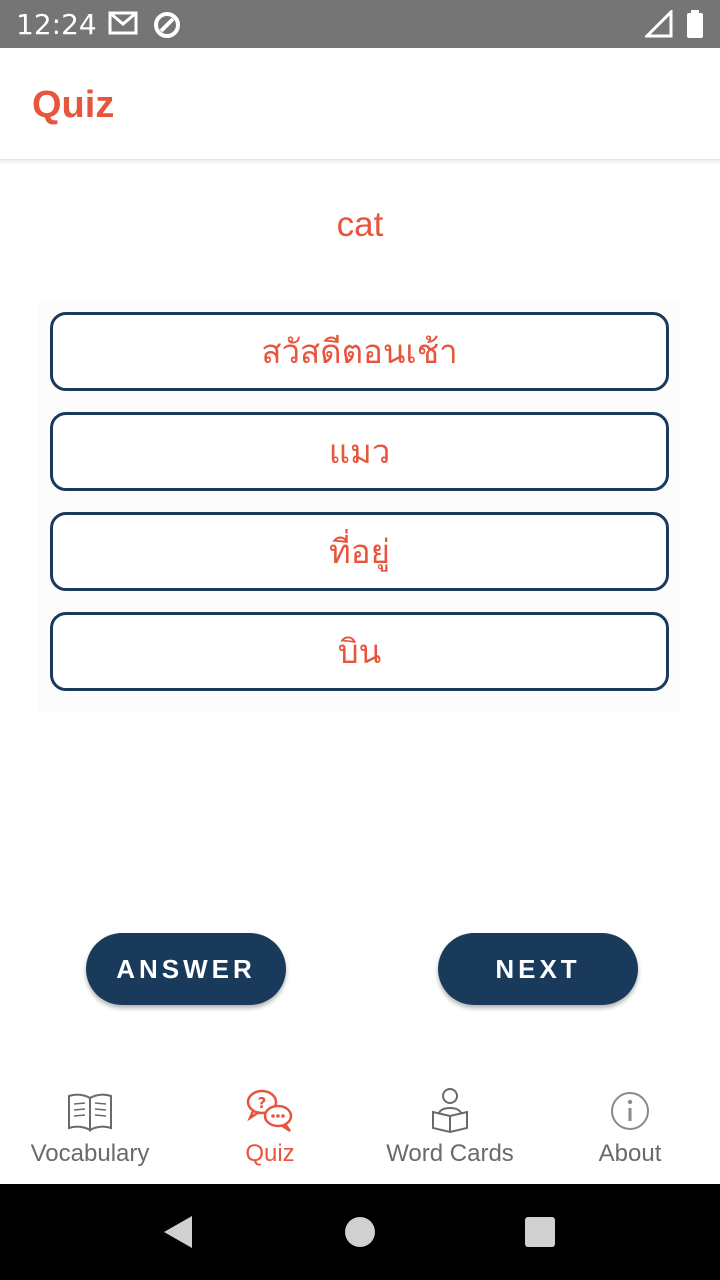 The image size is (720, 1280). What do you see at coordinates (359, 651) in the screenshot?
I see `quiz-option-4: บิน` at bounding box center [359, 651].